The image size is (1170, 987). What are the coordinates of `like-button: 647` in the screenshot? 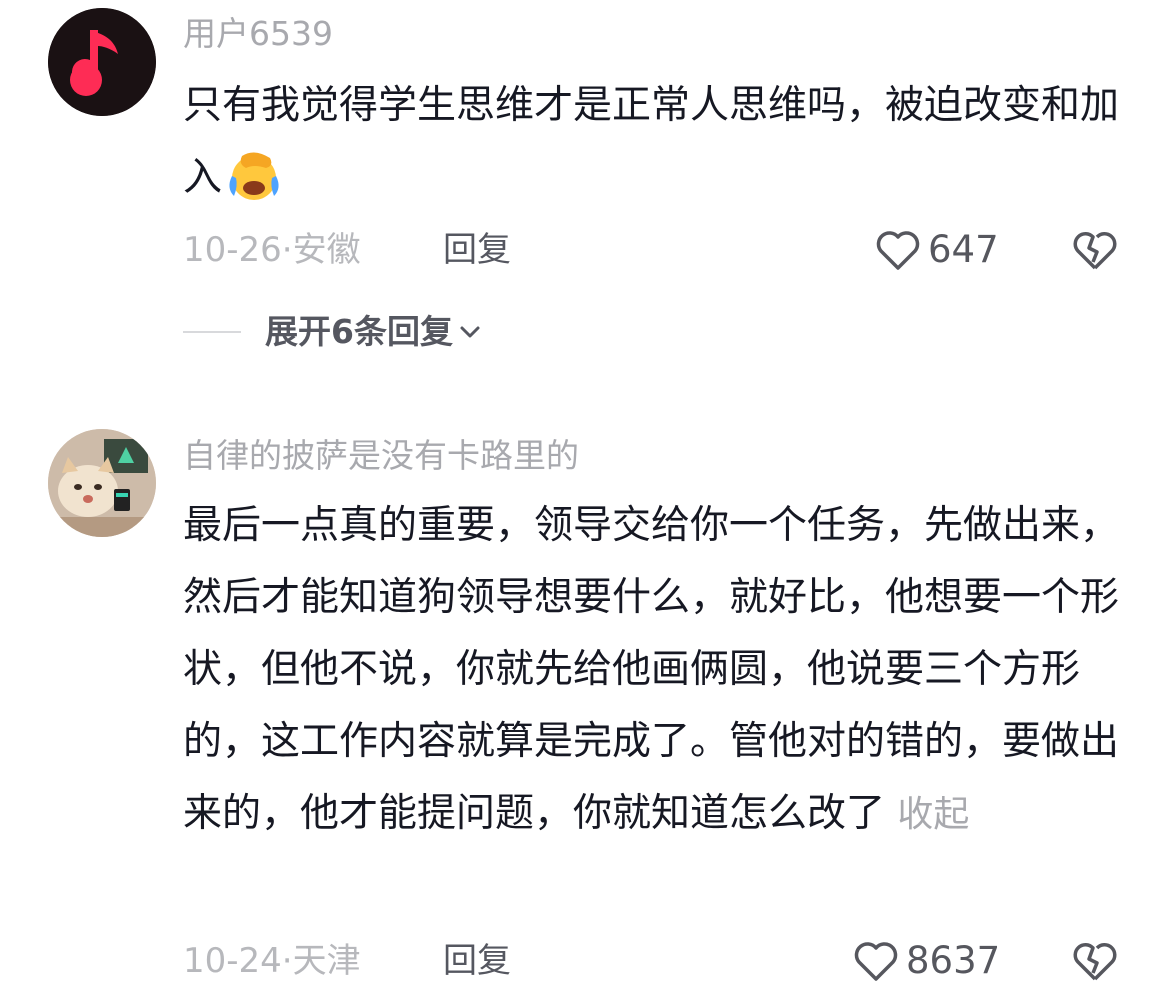 It's located at (936, 250).